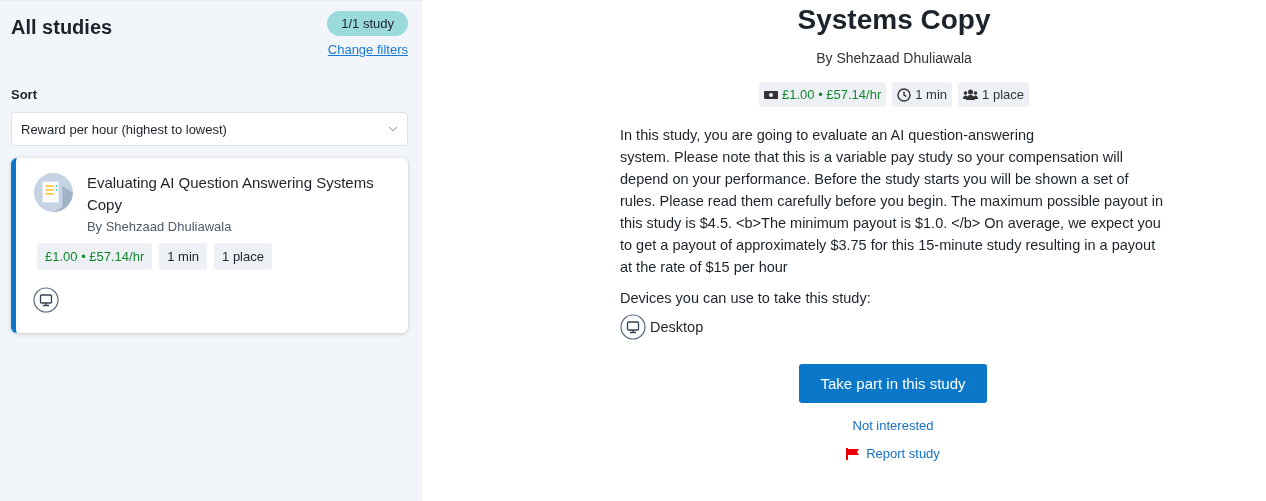 Image resolution: width=1266 pixels, height=501 pixels. I want to click on people-icon, so click(971, 94).